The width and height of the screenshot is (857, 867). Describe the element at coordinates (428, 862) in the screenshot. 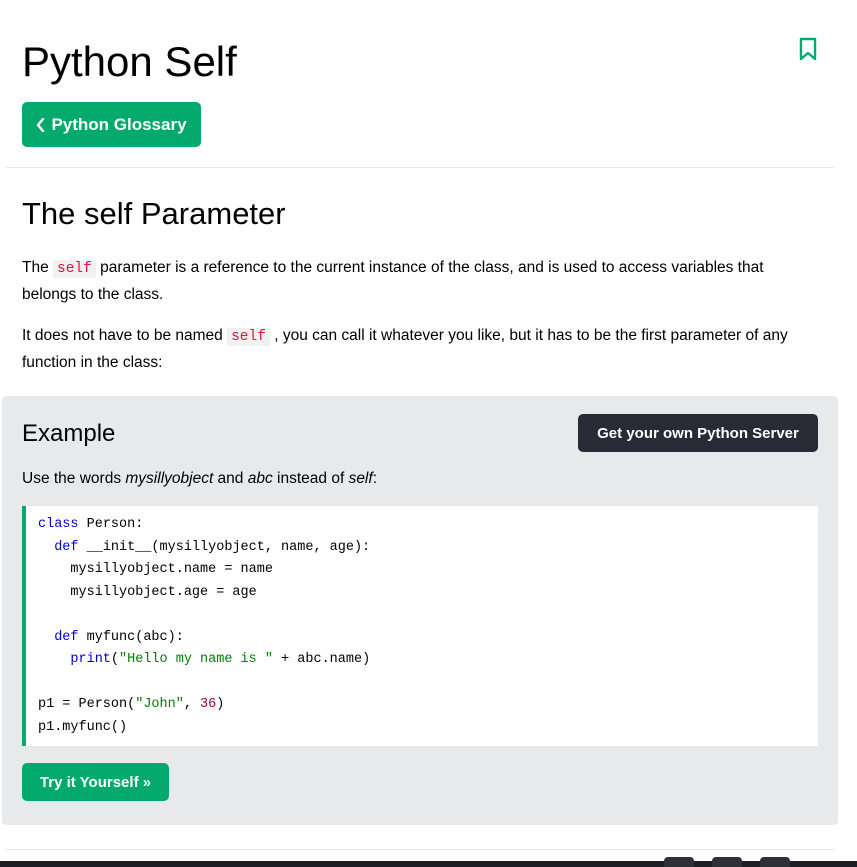

I see `bottom-toolbar` at that location.